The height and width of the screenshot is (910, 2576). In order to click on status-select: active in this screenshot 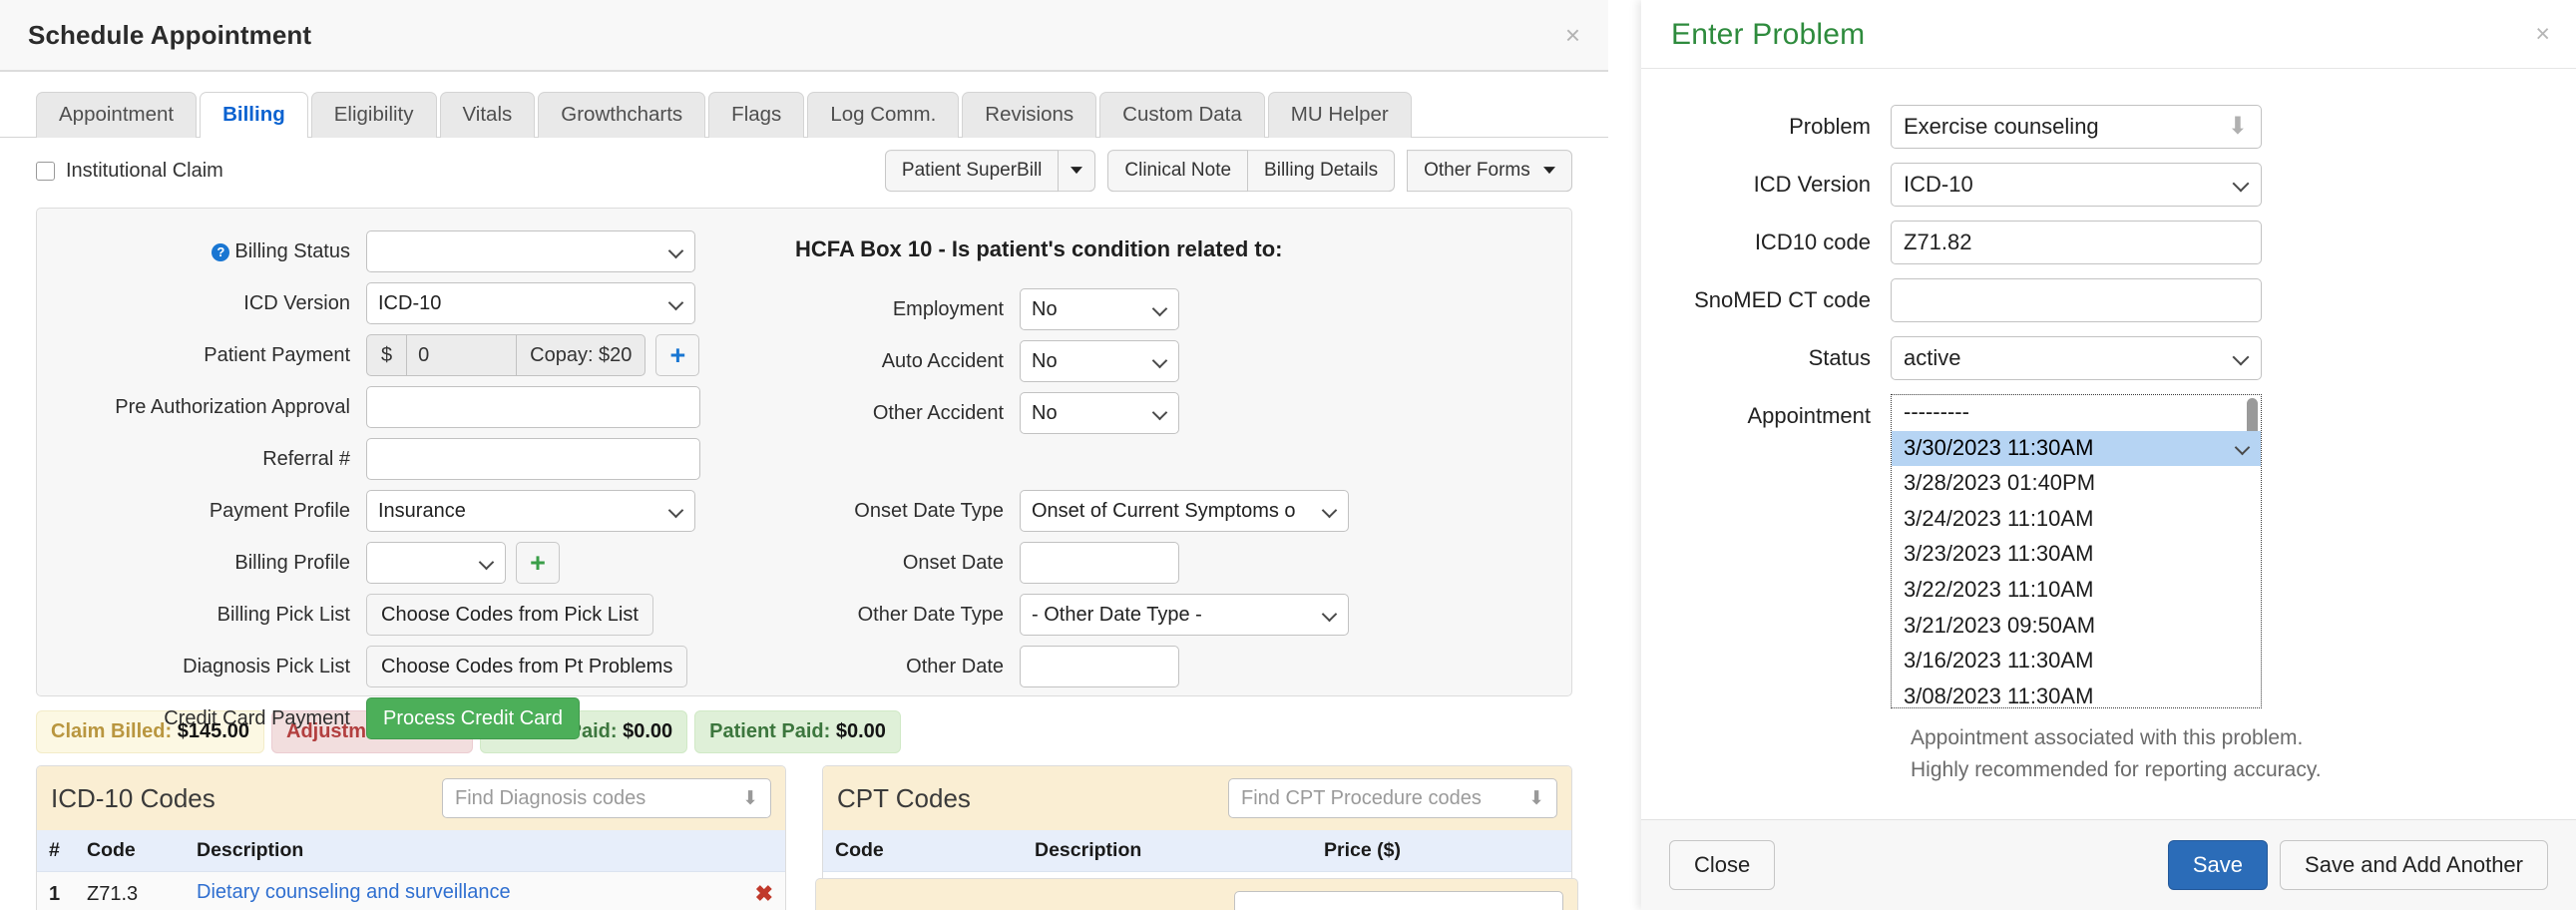, I will do `click(2076, 358)`.